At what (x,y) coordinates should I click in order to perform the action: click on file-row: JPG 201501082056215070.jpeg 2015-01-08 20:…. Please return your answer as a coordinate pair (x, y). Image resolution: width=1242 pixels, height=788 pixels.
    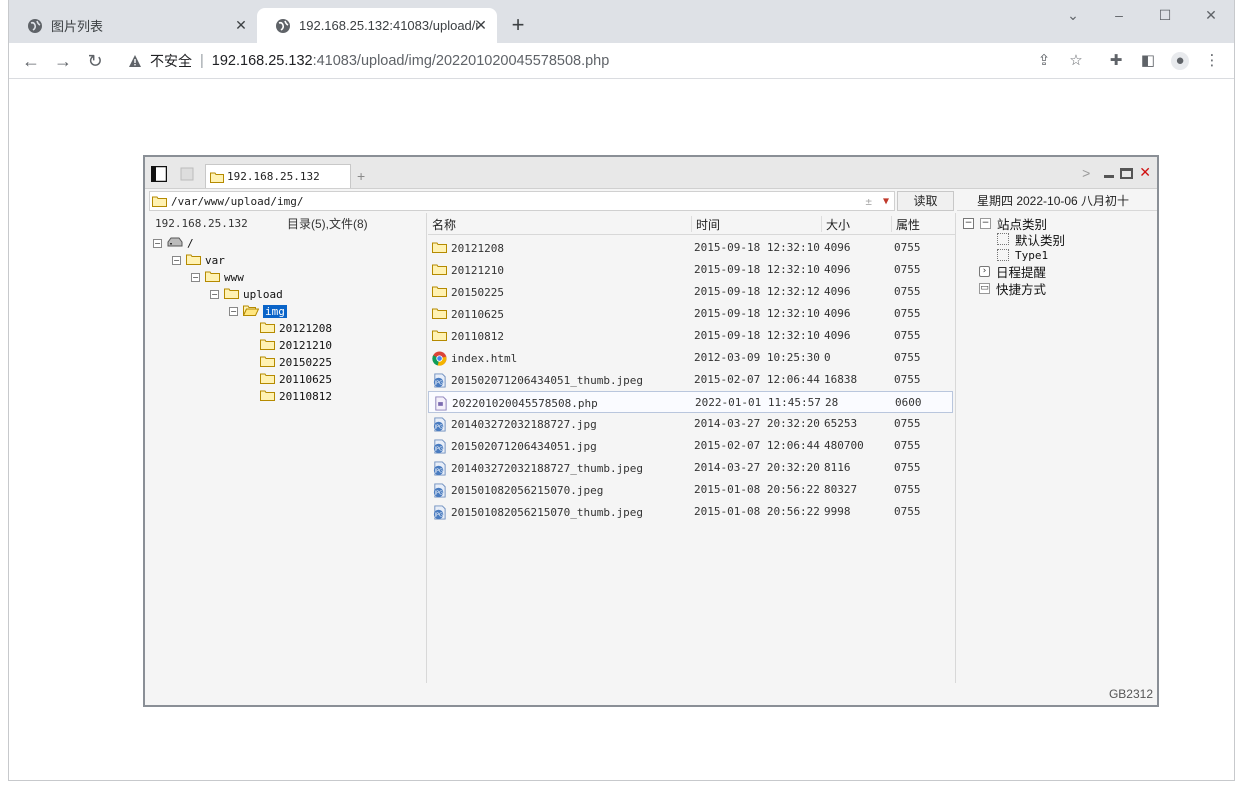
    Looking at the image, I should click on (690, 490).